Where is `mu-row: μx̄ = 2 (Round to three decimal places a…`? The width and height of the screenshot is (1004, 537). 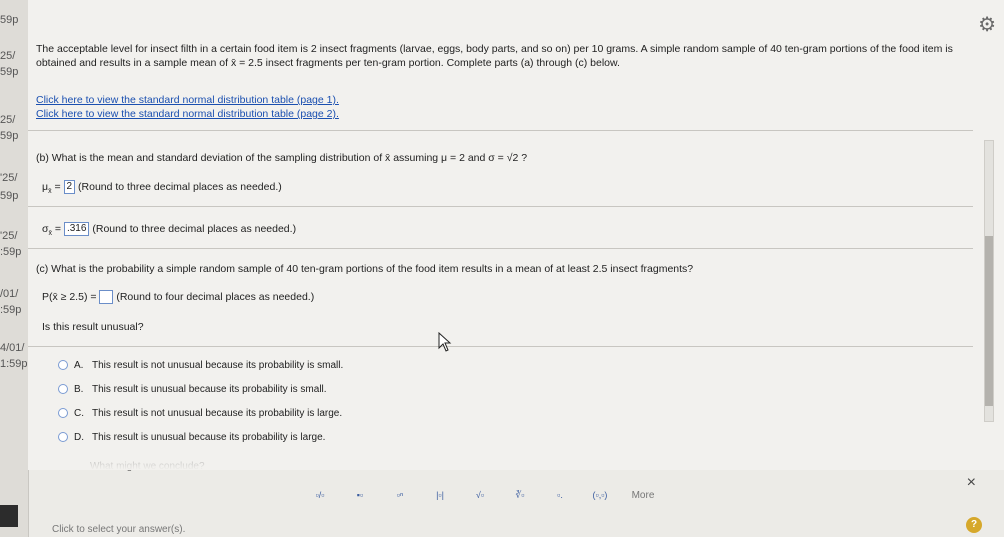
mu-row: μx̄ = 2 (Round to three decimal places a… is located at coordinates (162, 188).